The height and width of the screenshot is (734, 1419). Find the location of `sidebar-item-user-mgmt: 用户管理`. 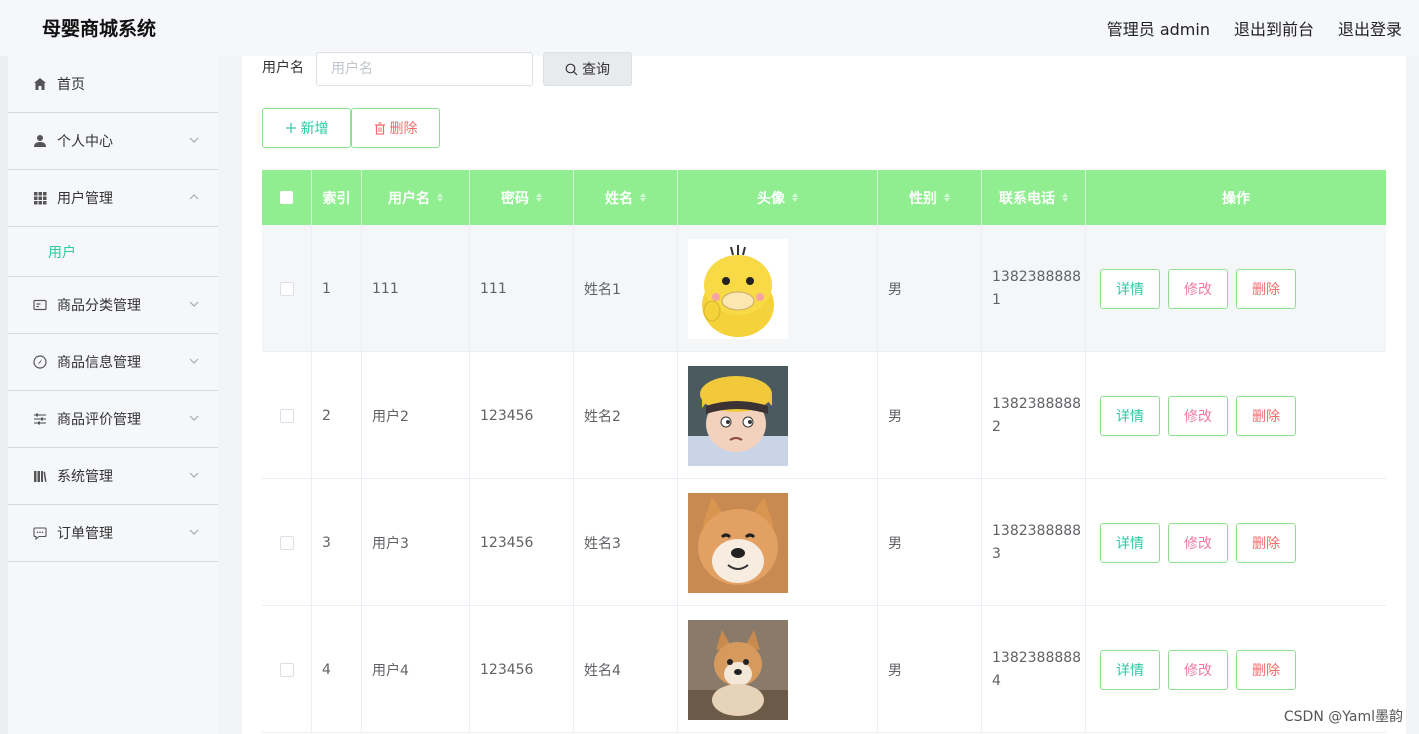

sidebar-item-user-mgmt: 用户管理 is located at coordinates (113, 198).